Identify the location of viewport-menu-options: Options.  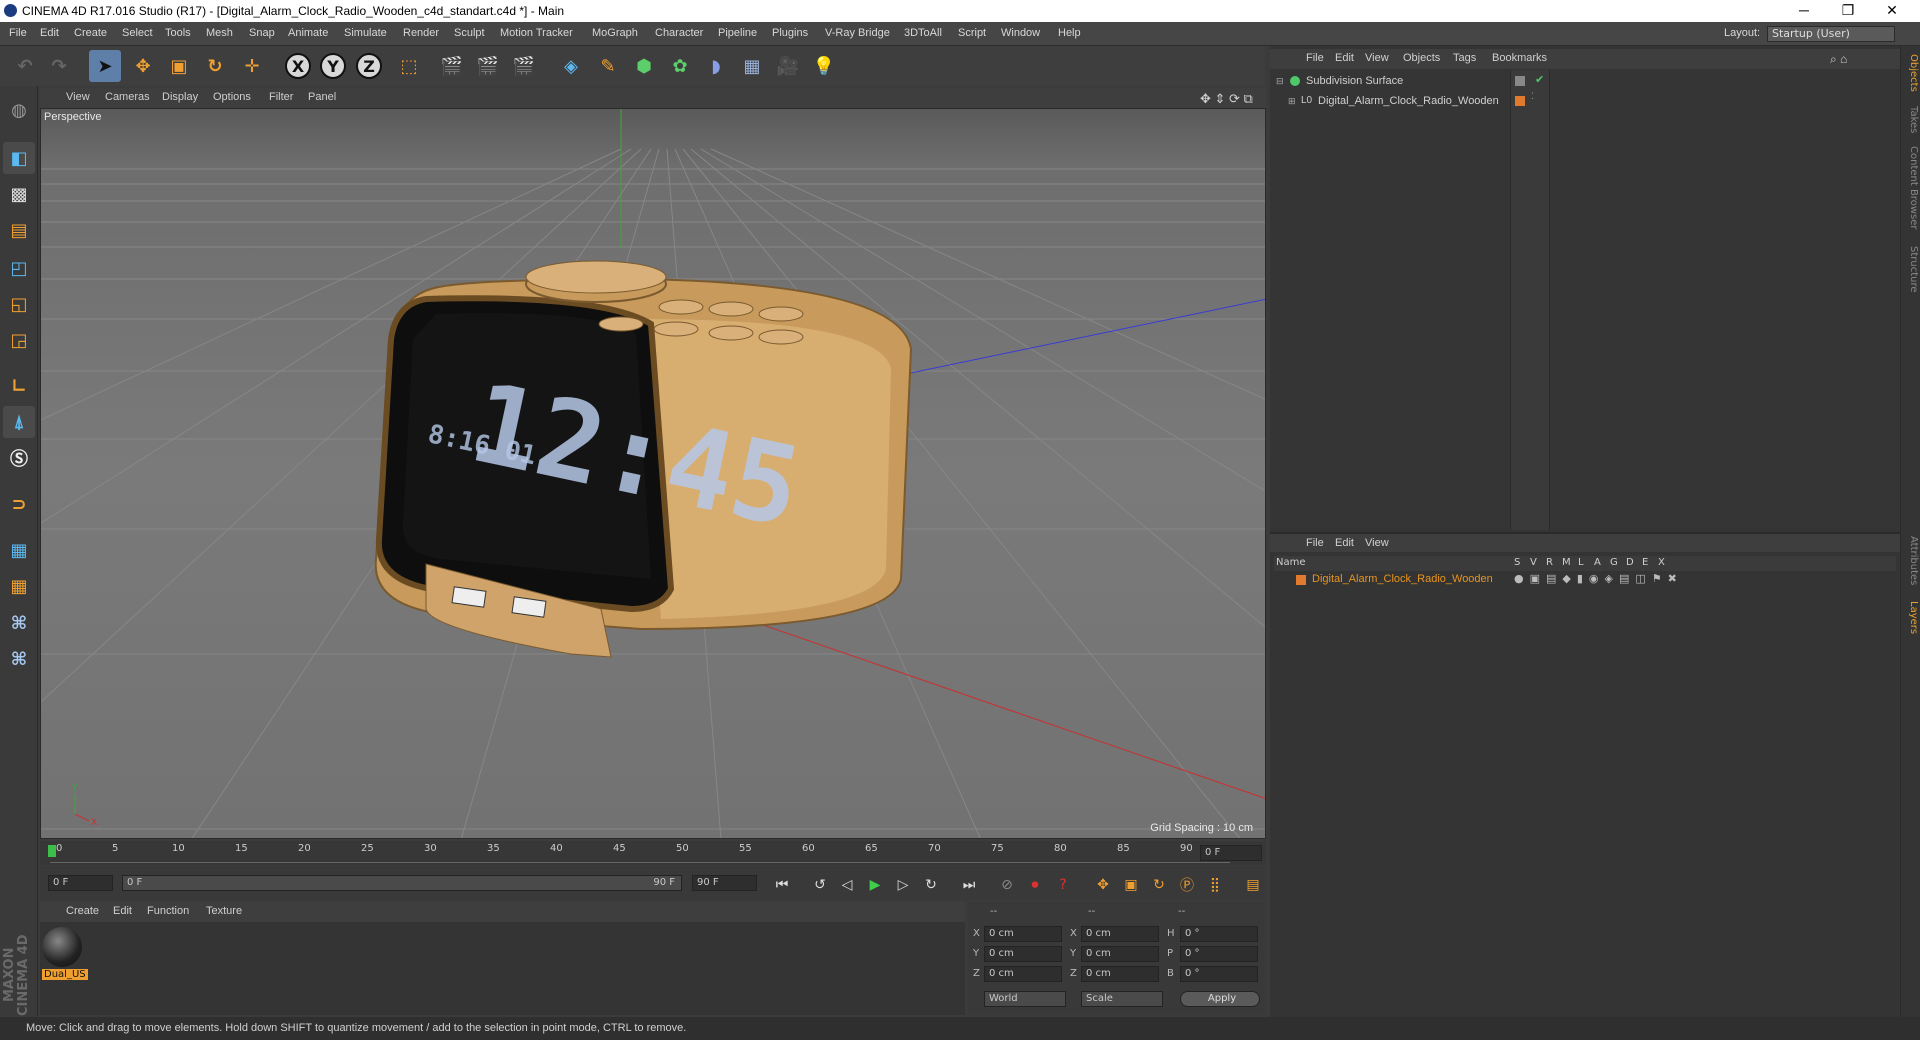
(232, 97).